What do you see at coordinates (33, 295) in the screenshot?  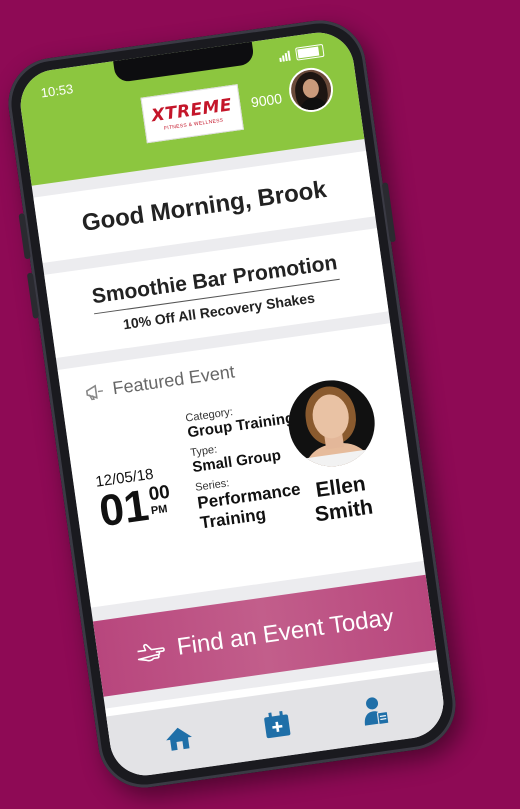 I see `volume-down-button` at bounding box center [33, 295].